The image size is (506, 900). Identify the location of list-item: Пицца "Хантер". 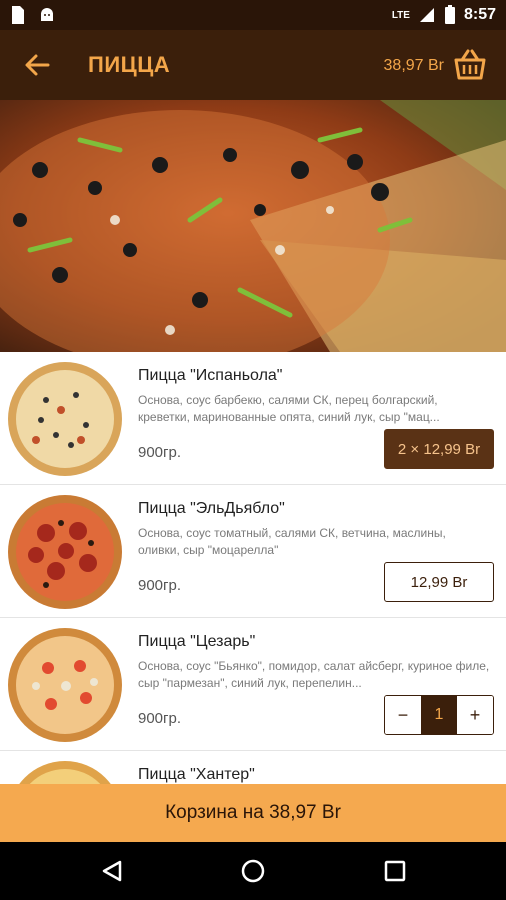
(253, 767).